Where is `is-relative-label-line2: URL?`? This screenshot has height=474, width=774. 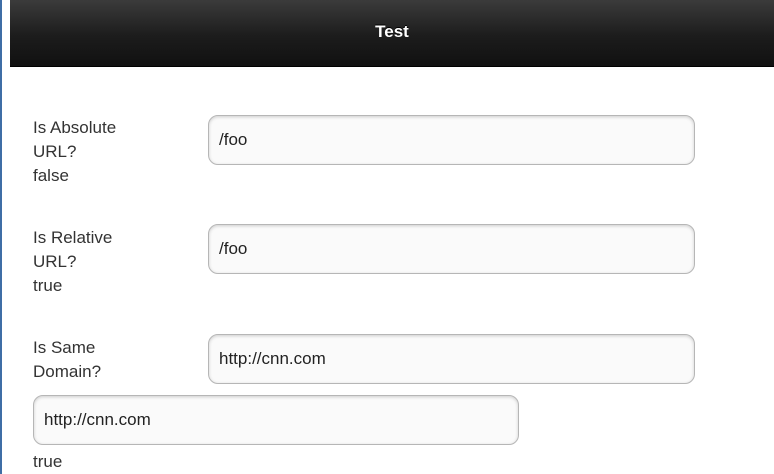 is-relative-label-line2: URL? is located at coordinates (55, 261).